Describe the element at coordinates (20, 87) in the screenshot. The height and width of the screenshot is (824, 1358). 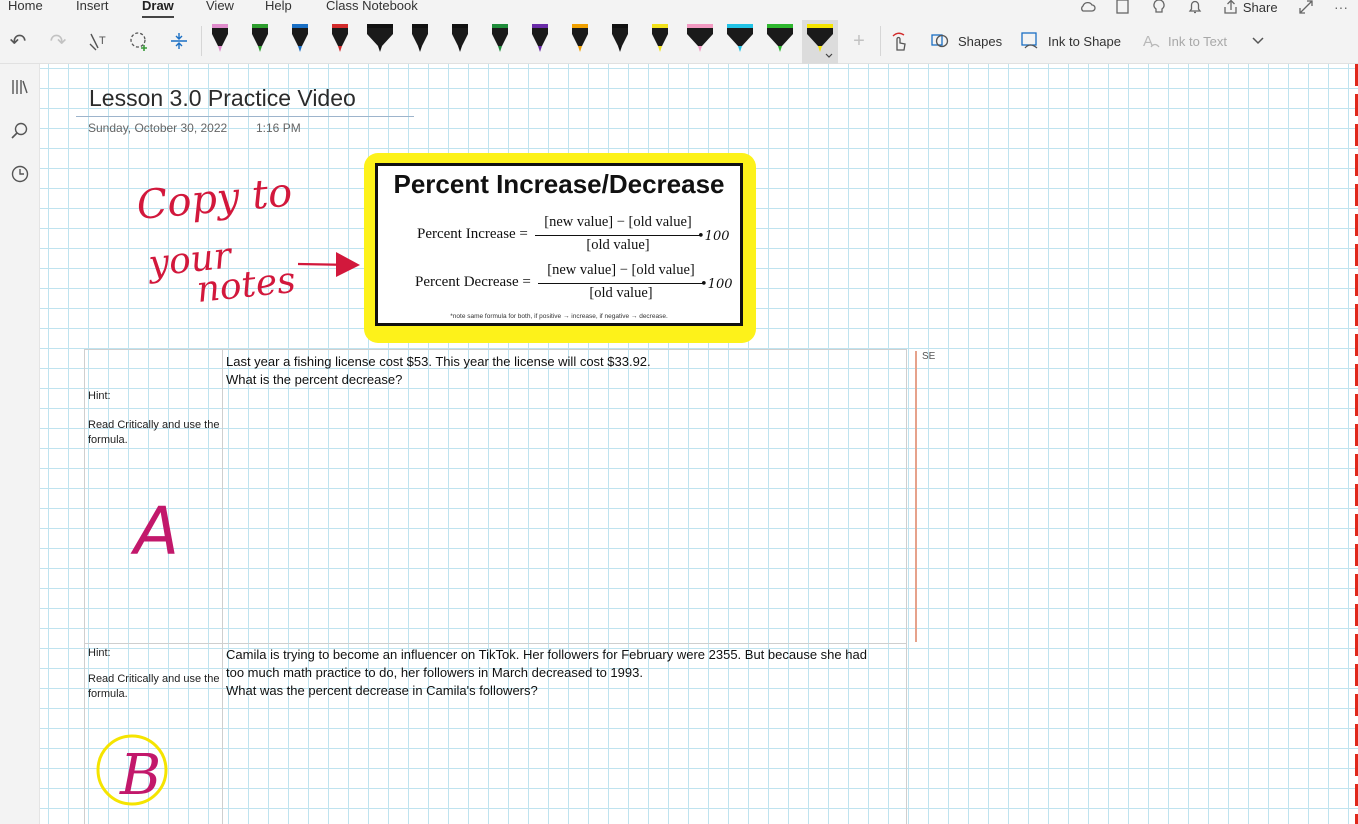
I see `notebooks-icon` at that location.